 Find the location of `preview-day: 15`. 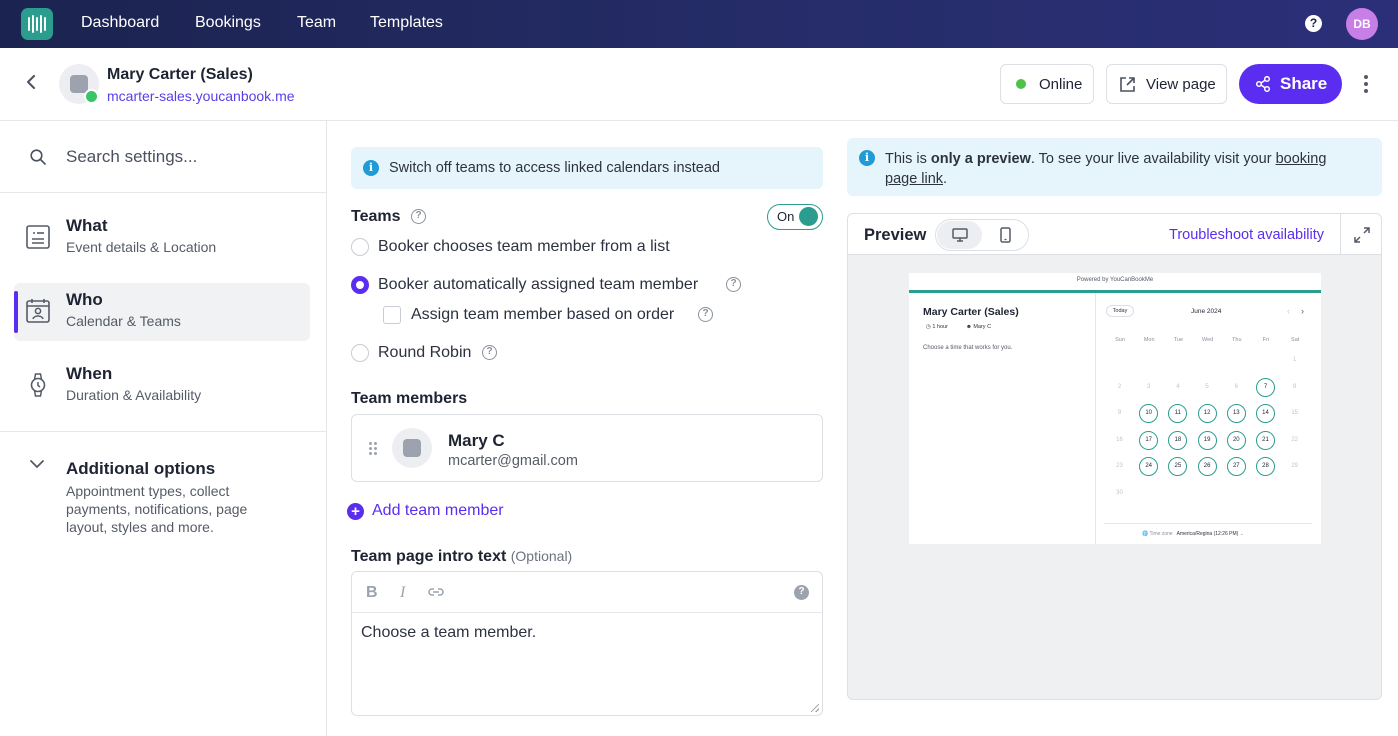

preview-day: 15 is located at coordinates (1295, 413).